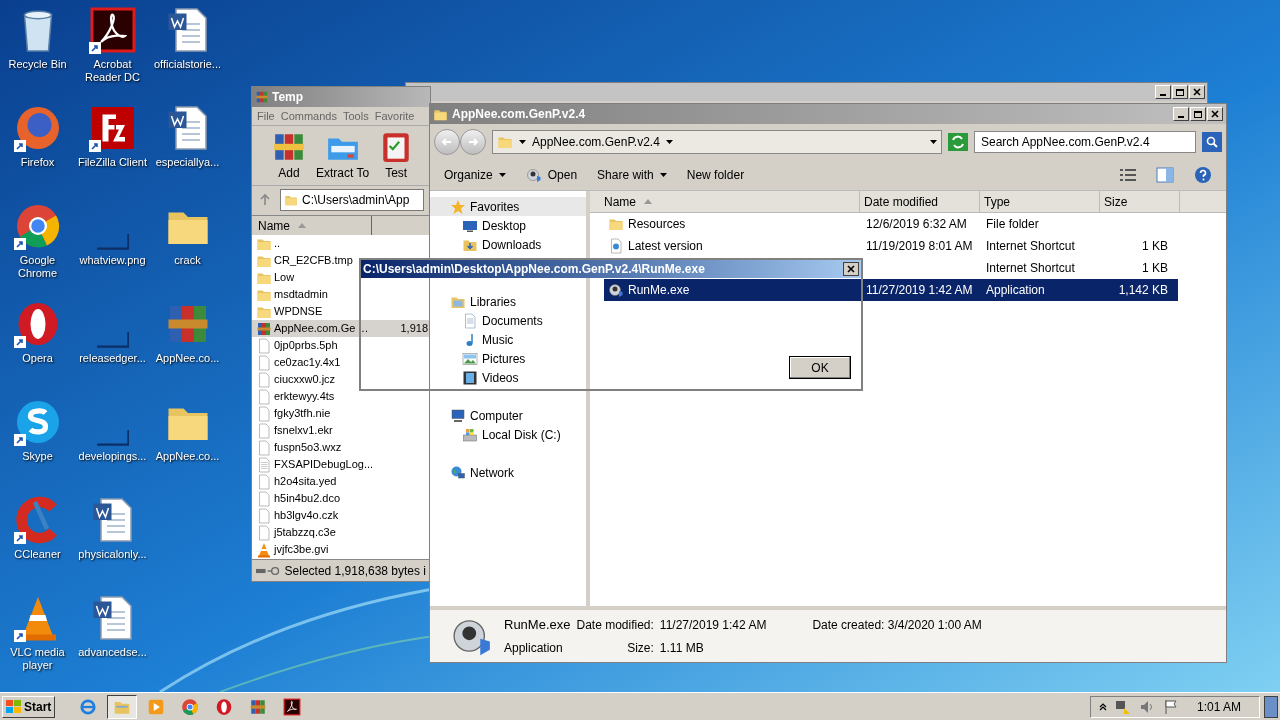  Describe the element at coordinates (551, 175) in the screenshot. I see `command-button: Open` at that location.